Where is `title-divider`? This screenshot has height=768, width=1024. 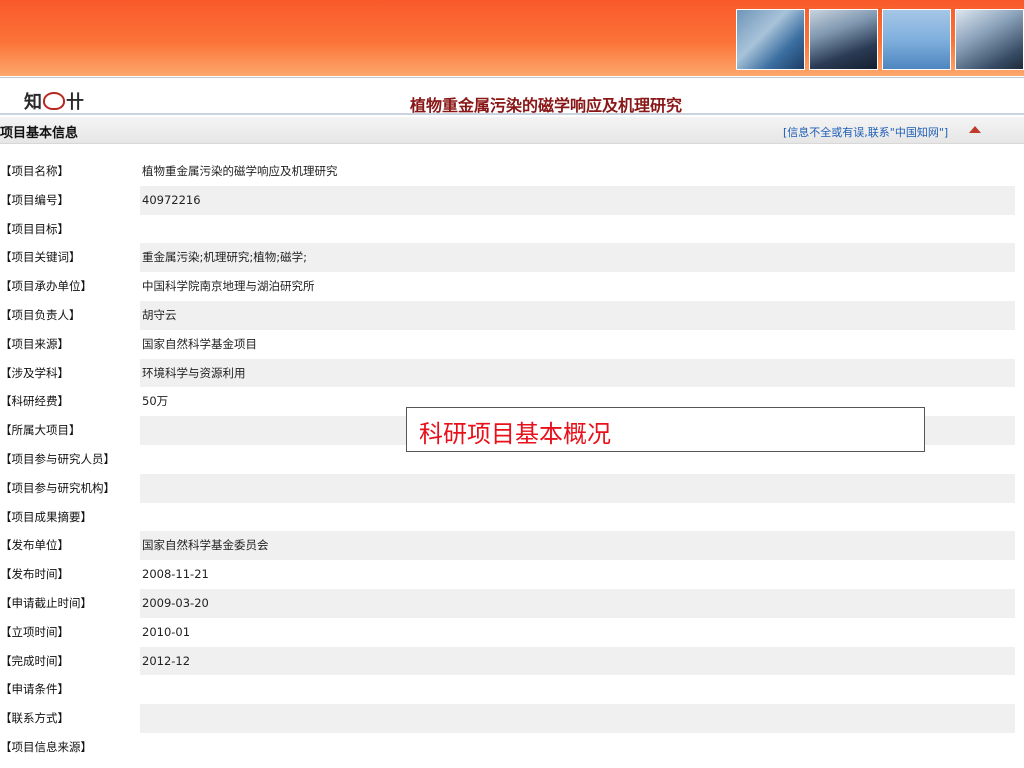 title-divider is located at coordinates (512, 114).